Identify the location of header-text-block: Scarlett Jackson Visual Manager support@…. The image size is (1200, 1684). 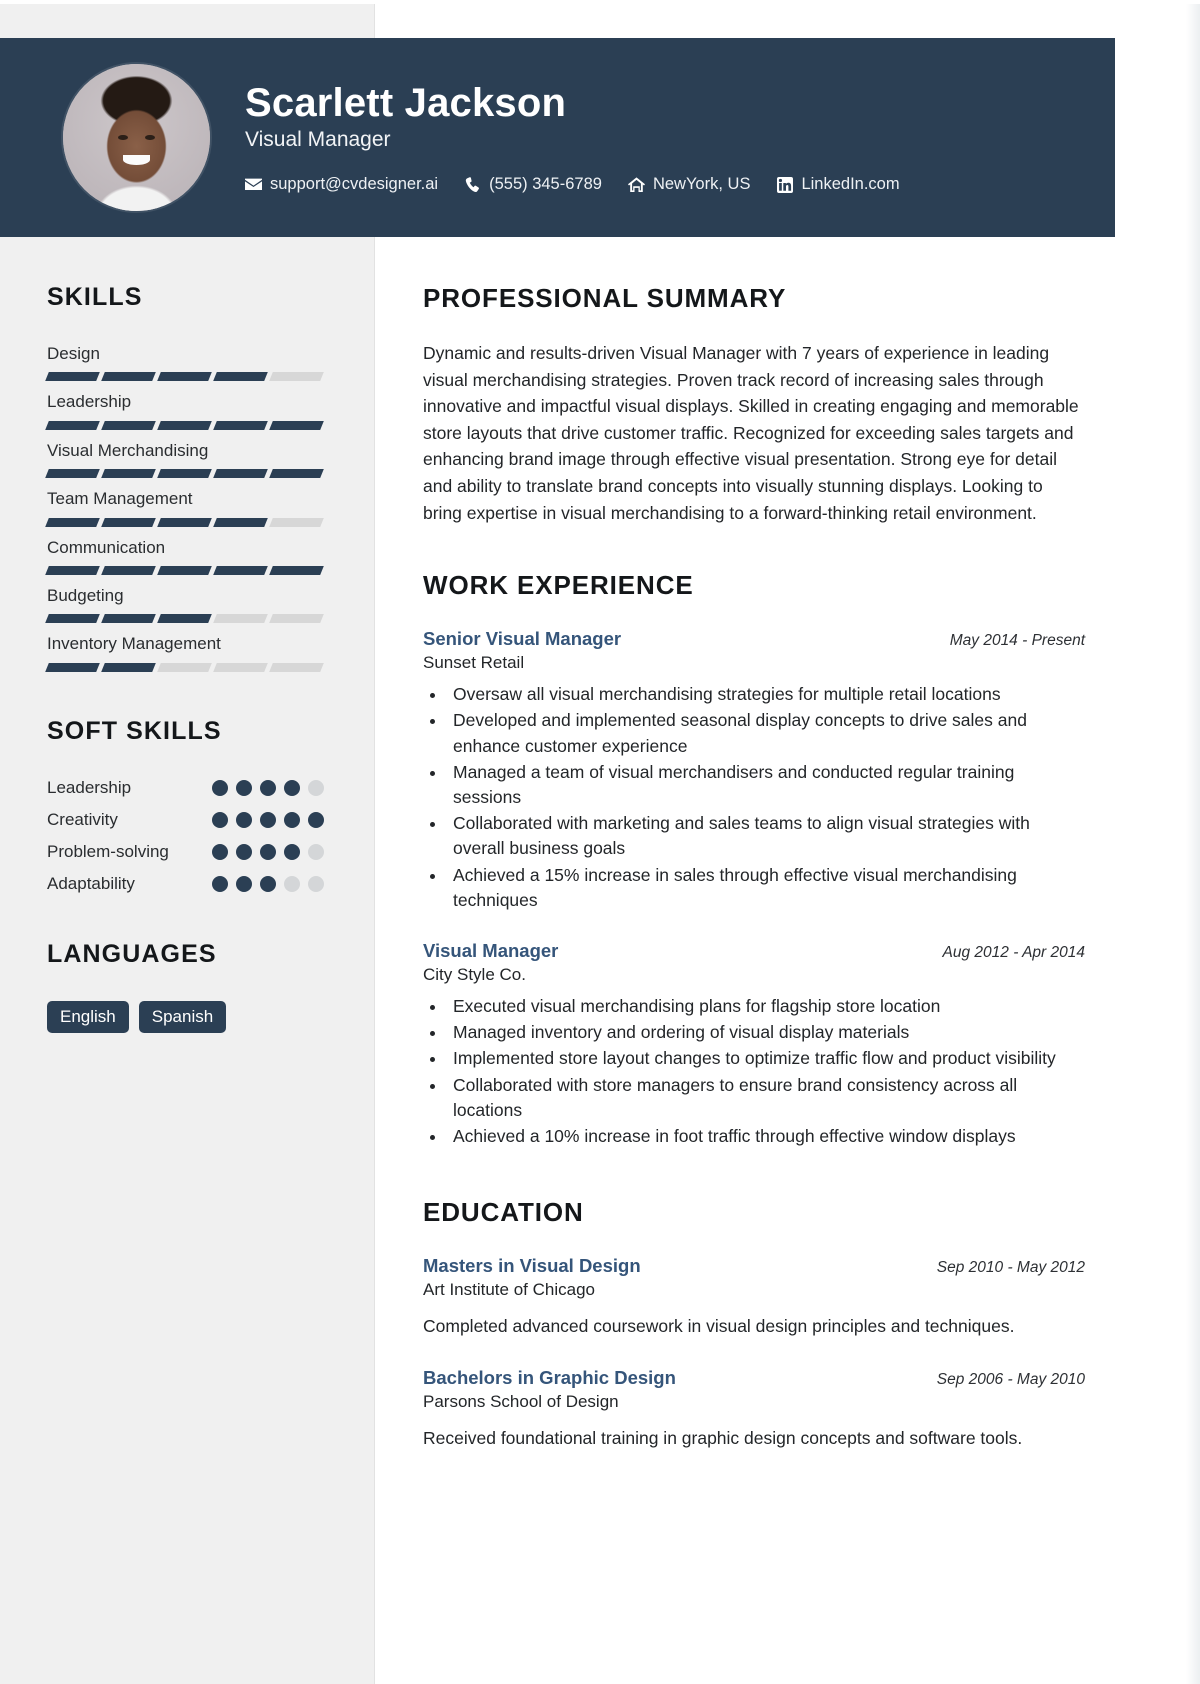
(572, 138).